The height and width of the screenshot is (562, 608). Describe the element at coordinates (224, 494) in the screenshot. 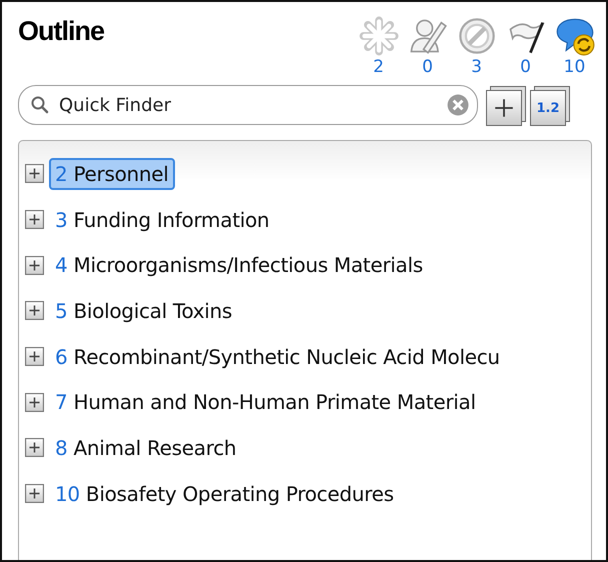

I see `outline-item: 10 Biosafety Operating Procedures` at that location.